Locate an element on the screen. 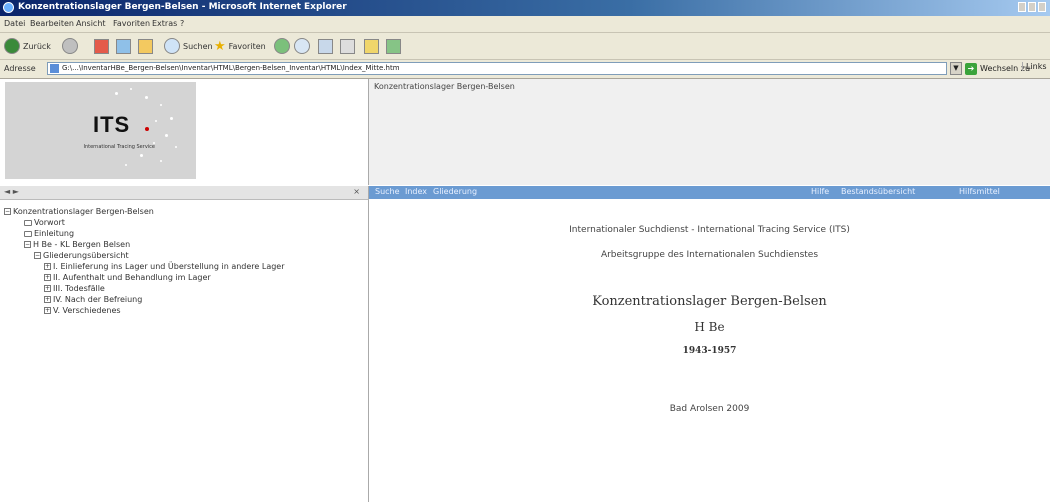 The width and height of the screenshot is (1050, 502). logo-frame: ITS International Tracing Service is located at coordinates (184, 132).